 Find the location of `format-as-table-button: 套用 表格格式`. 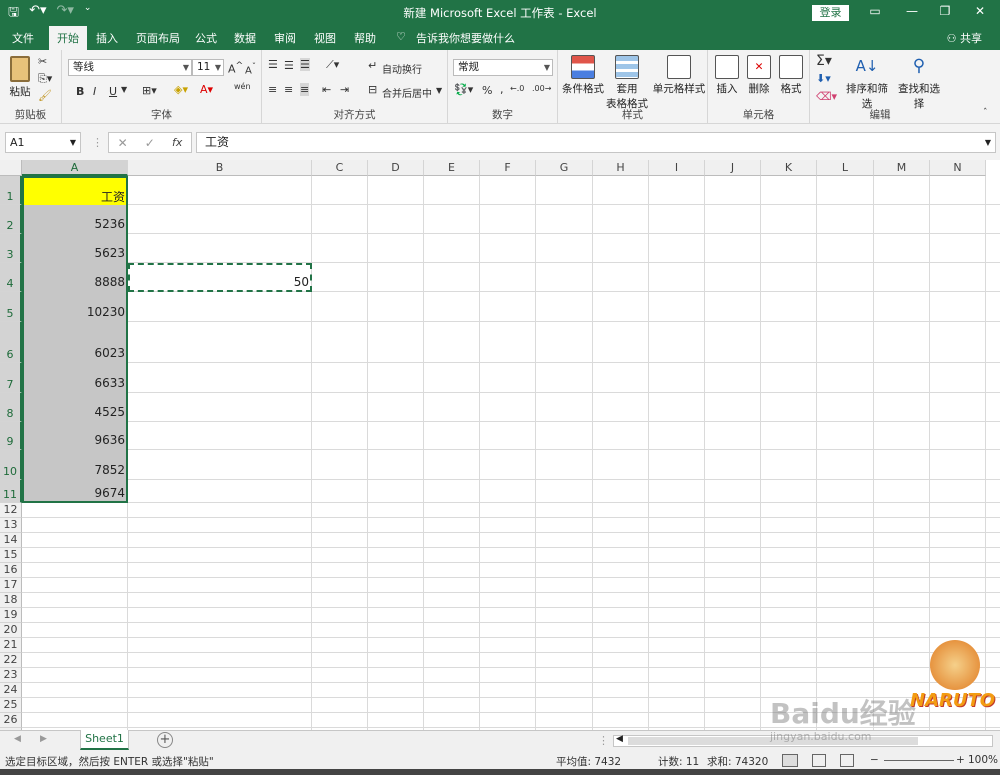

format-as-table-button: 套用 表格格式 is located at coordinates (627, 83).